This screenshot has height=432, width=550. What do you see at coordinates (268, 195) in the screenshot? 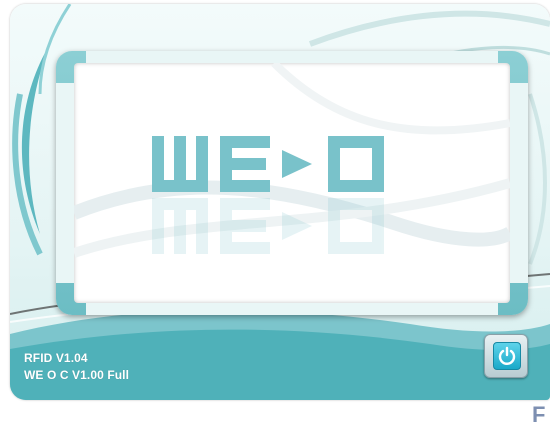
I see `weo-logo` at bounding box center [268, 195].